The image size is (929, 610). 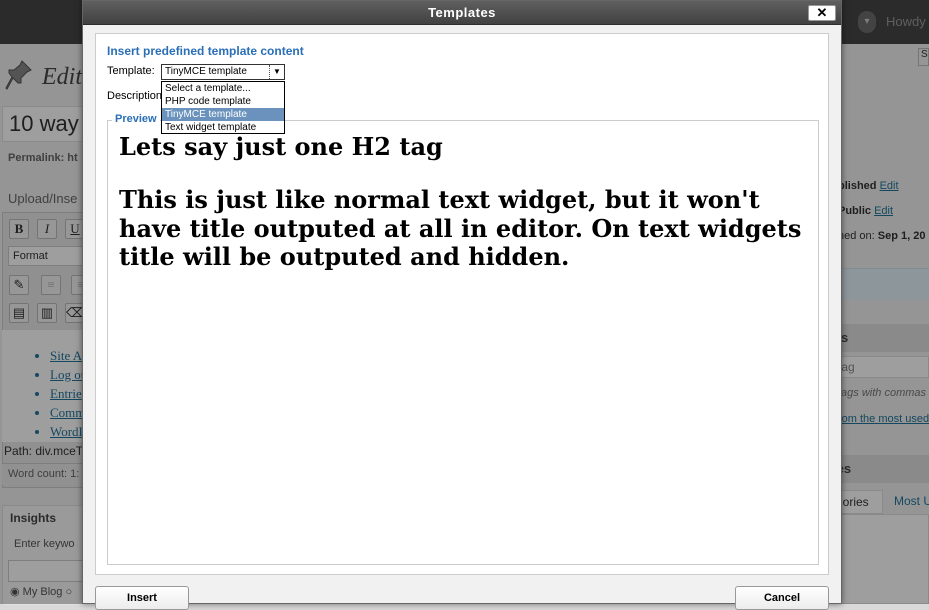 I want to click on dropdown-option-selected: TinyMCE template, so click(x=223, y=114).